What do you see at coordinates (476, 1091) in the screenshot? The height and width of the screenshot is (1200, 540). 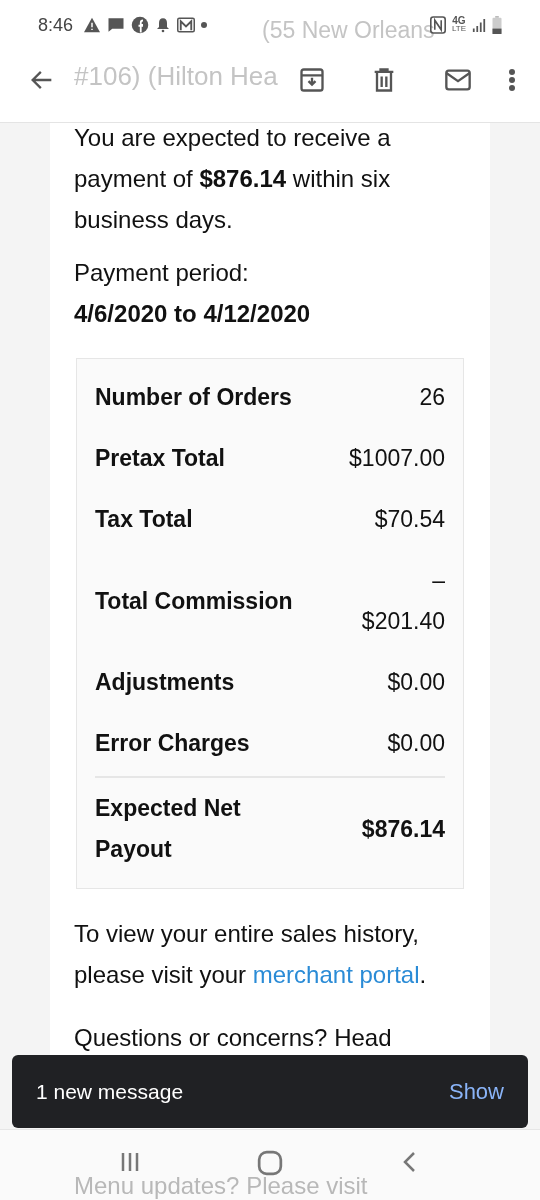 I see `show-button: Show` at bounding box center [476, 1091].